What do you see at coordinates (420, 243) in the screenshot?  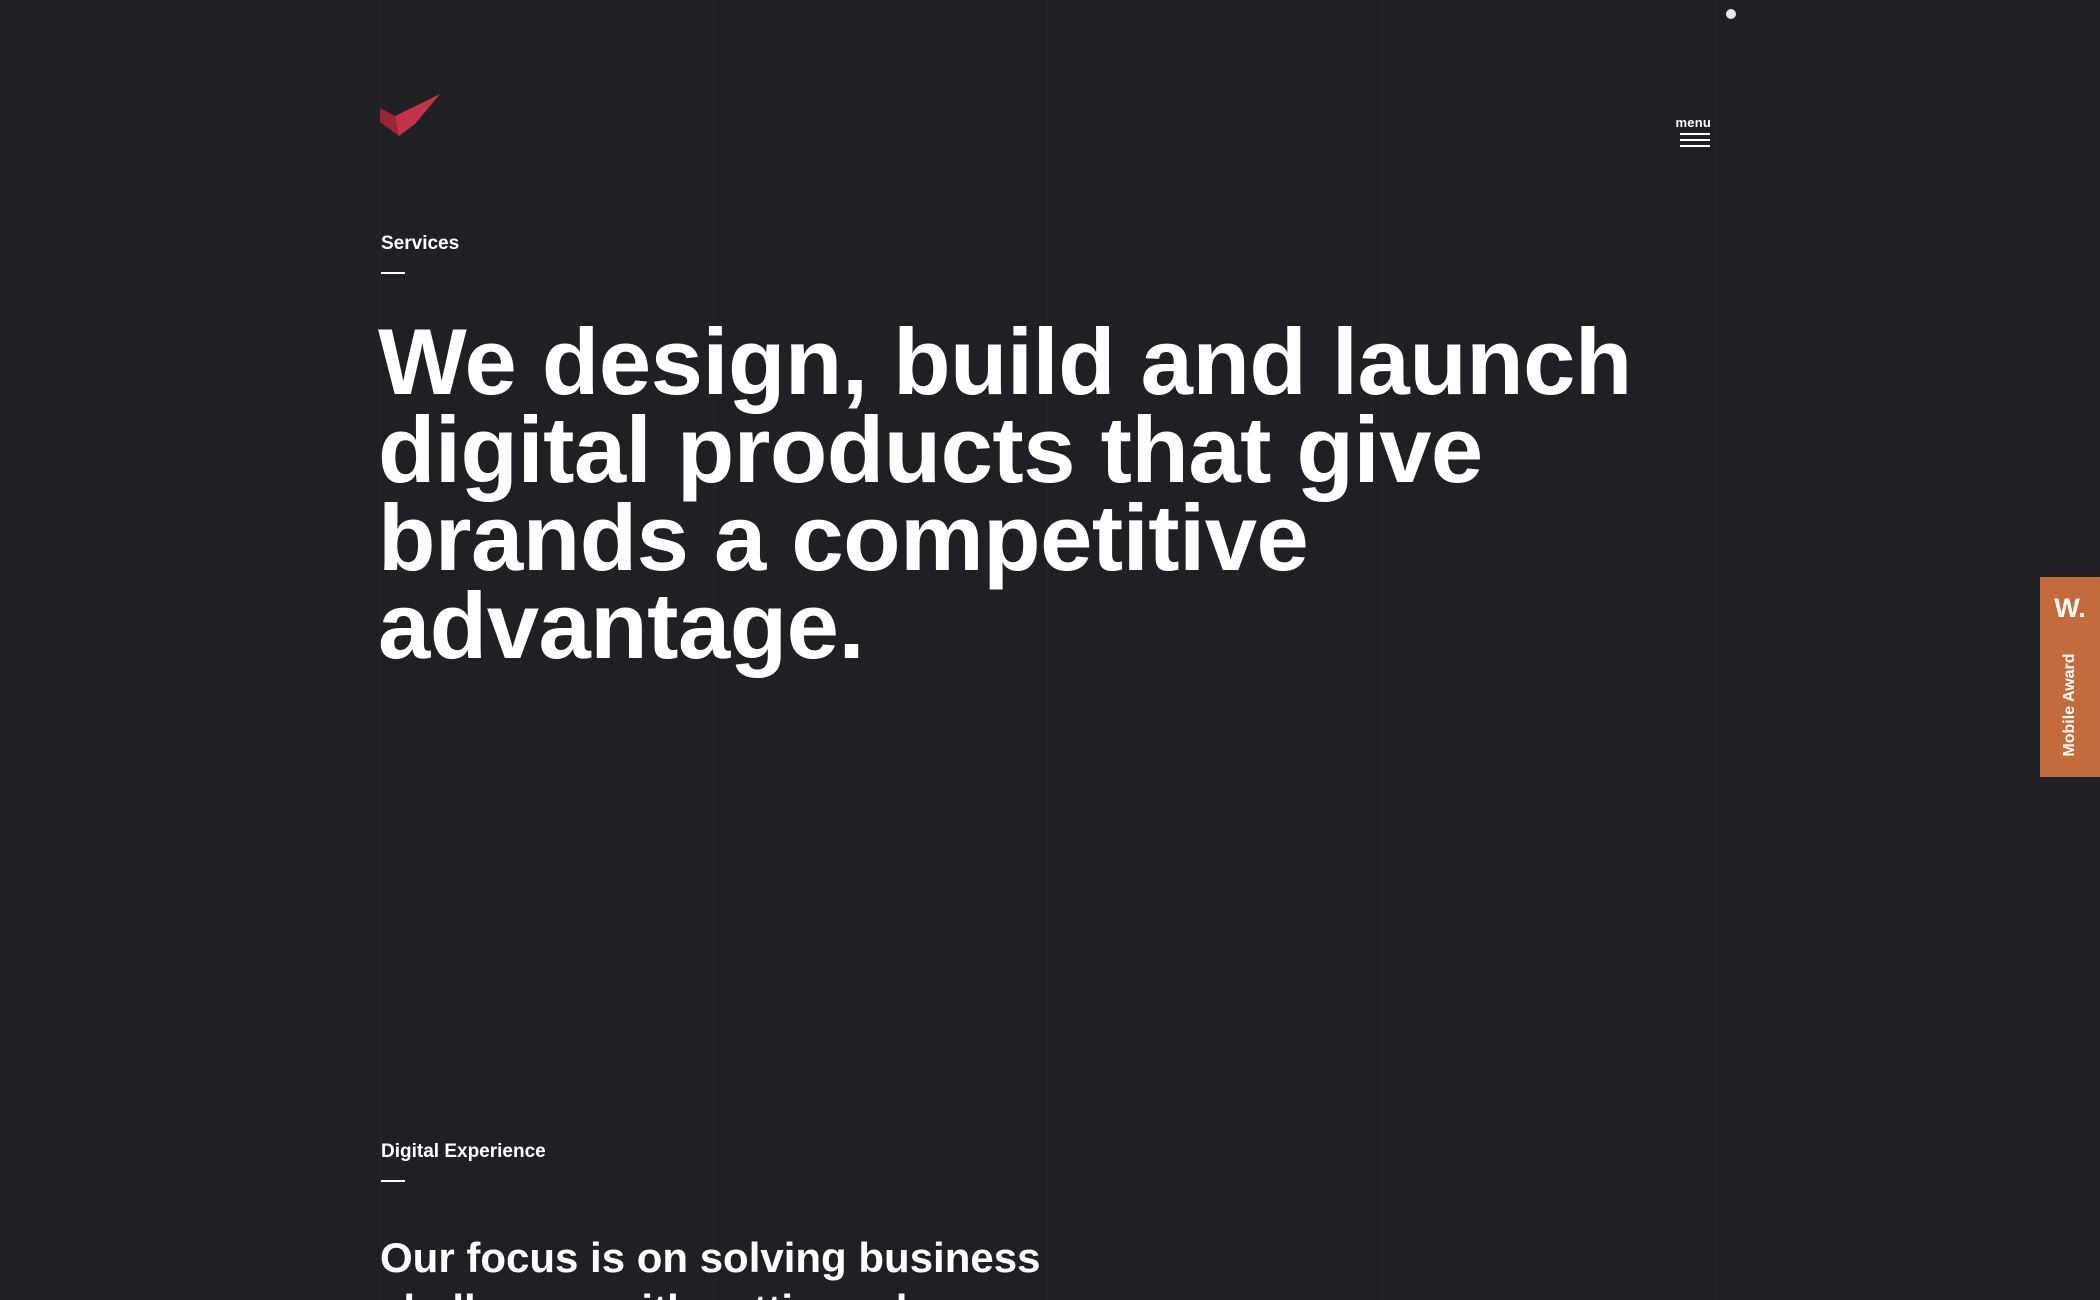 I see `section-label-services: Services` at bounding box center [420, 243].